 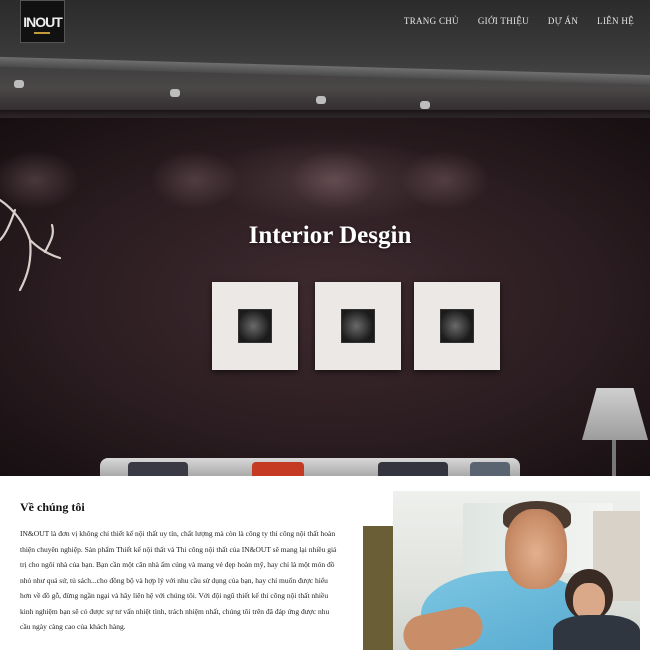 I want to click on site-logo: INOUT, so click(x=42, y=21).